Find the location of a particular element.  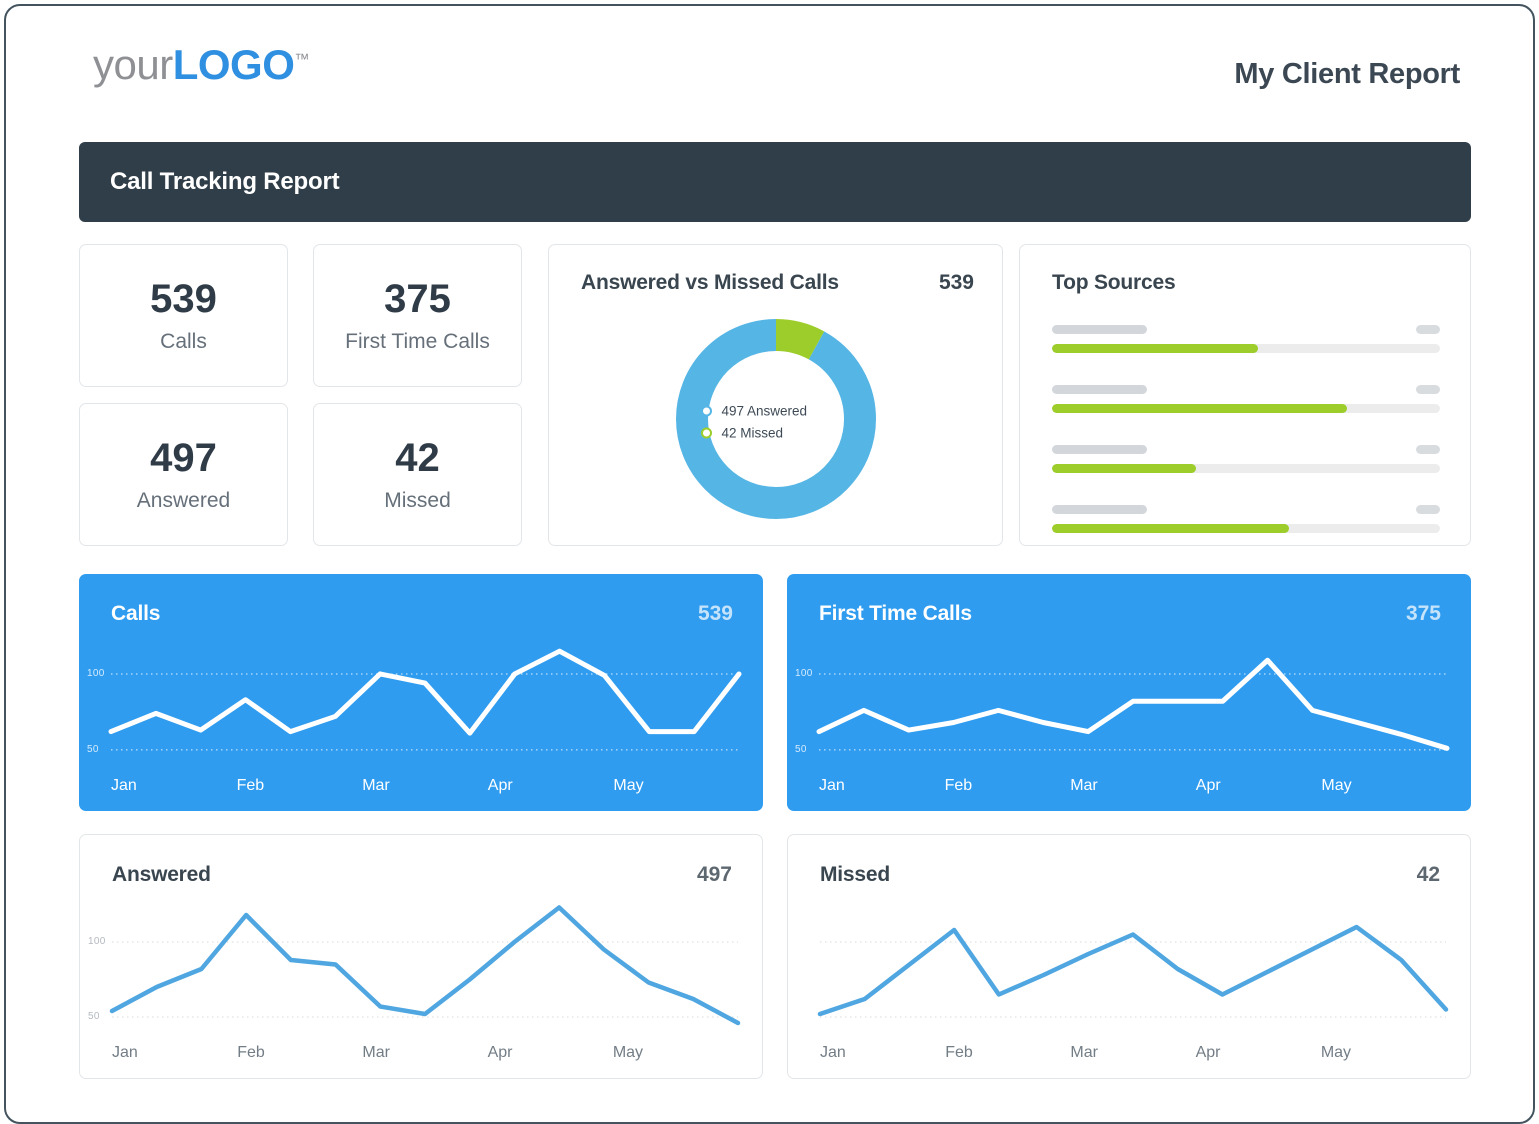

trend-card-missed: Missed 42 Jan Feb Mar Apr May is located at coordinates (1129, 956).